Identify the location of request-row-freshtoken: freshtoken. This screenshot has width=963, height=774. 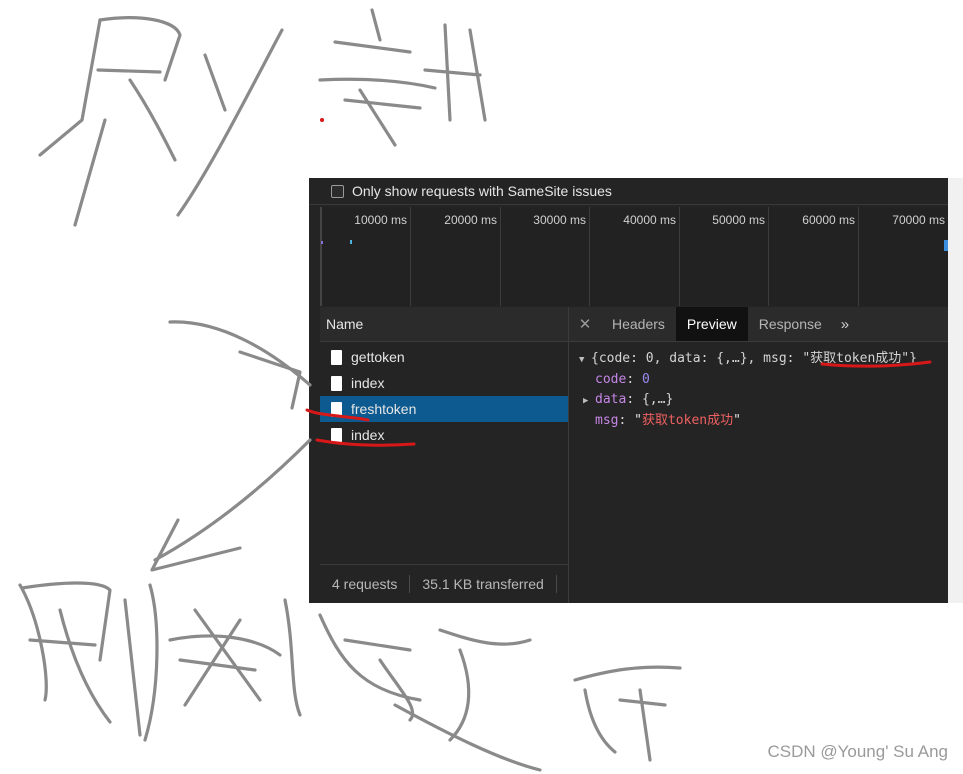
(444, 409).